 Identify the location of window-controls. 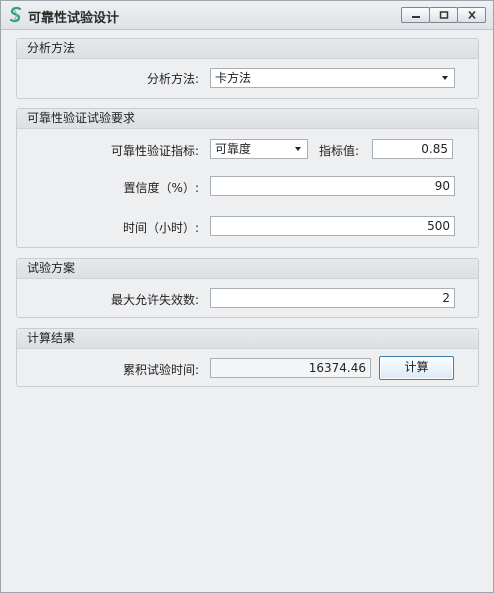
(443, 15).